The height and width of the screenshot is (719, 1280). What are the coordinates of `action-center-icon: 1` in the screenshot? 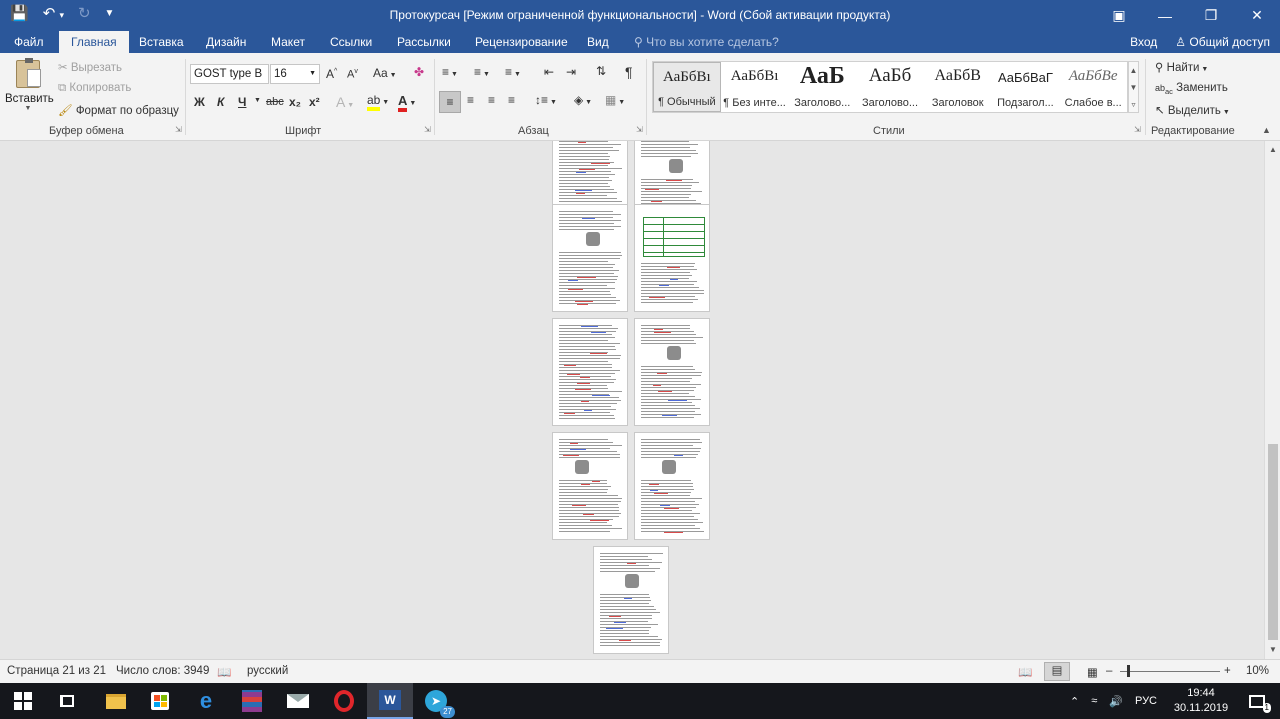 It's located at (1257, 701).